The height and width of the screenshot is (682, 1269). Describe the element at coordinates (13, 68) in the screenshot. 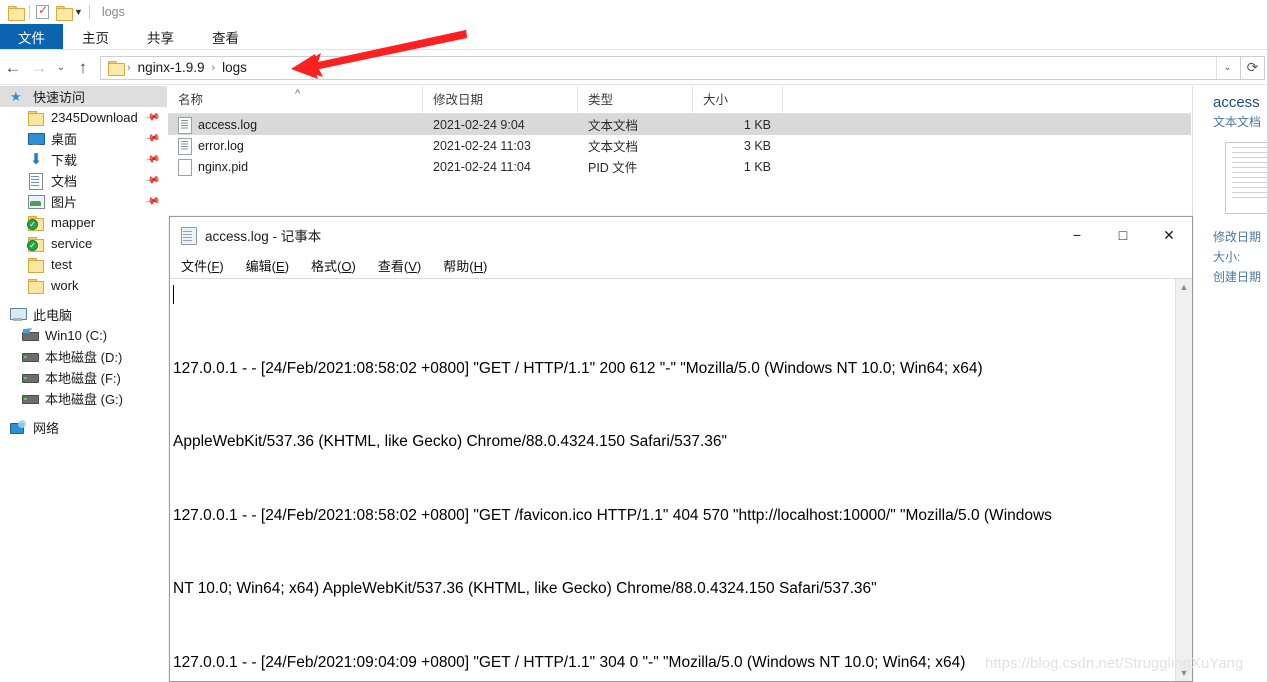

I see `back-arrow-icon: ←` at that location.